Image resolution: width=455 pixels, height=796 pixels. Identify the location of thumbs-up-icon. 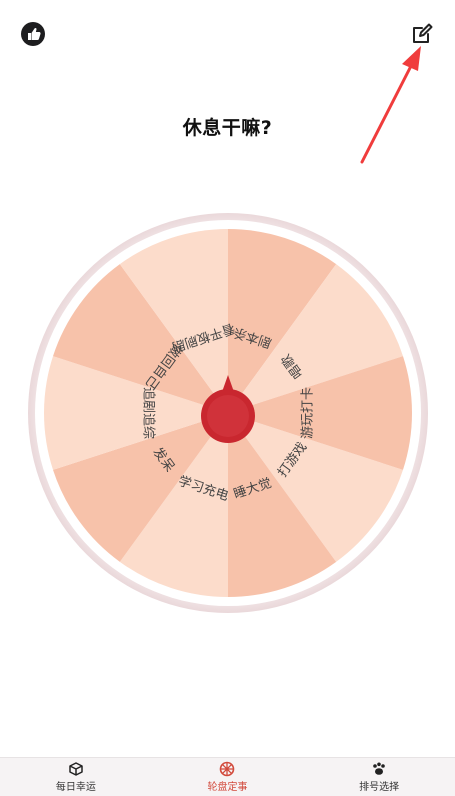
(33, 34).